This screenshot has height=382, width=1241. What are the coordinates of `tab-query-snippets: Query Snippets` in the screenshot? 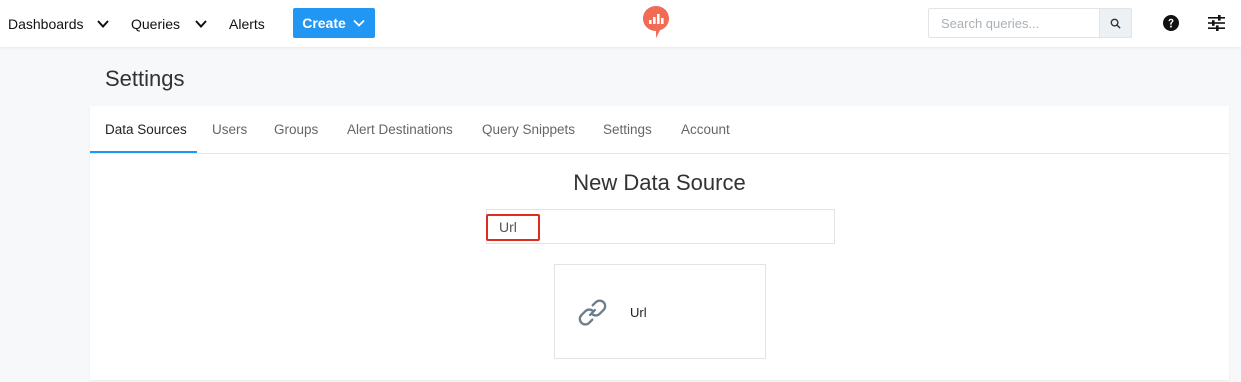 It's located at (528, 129).